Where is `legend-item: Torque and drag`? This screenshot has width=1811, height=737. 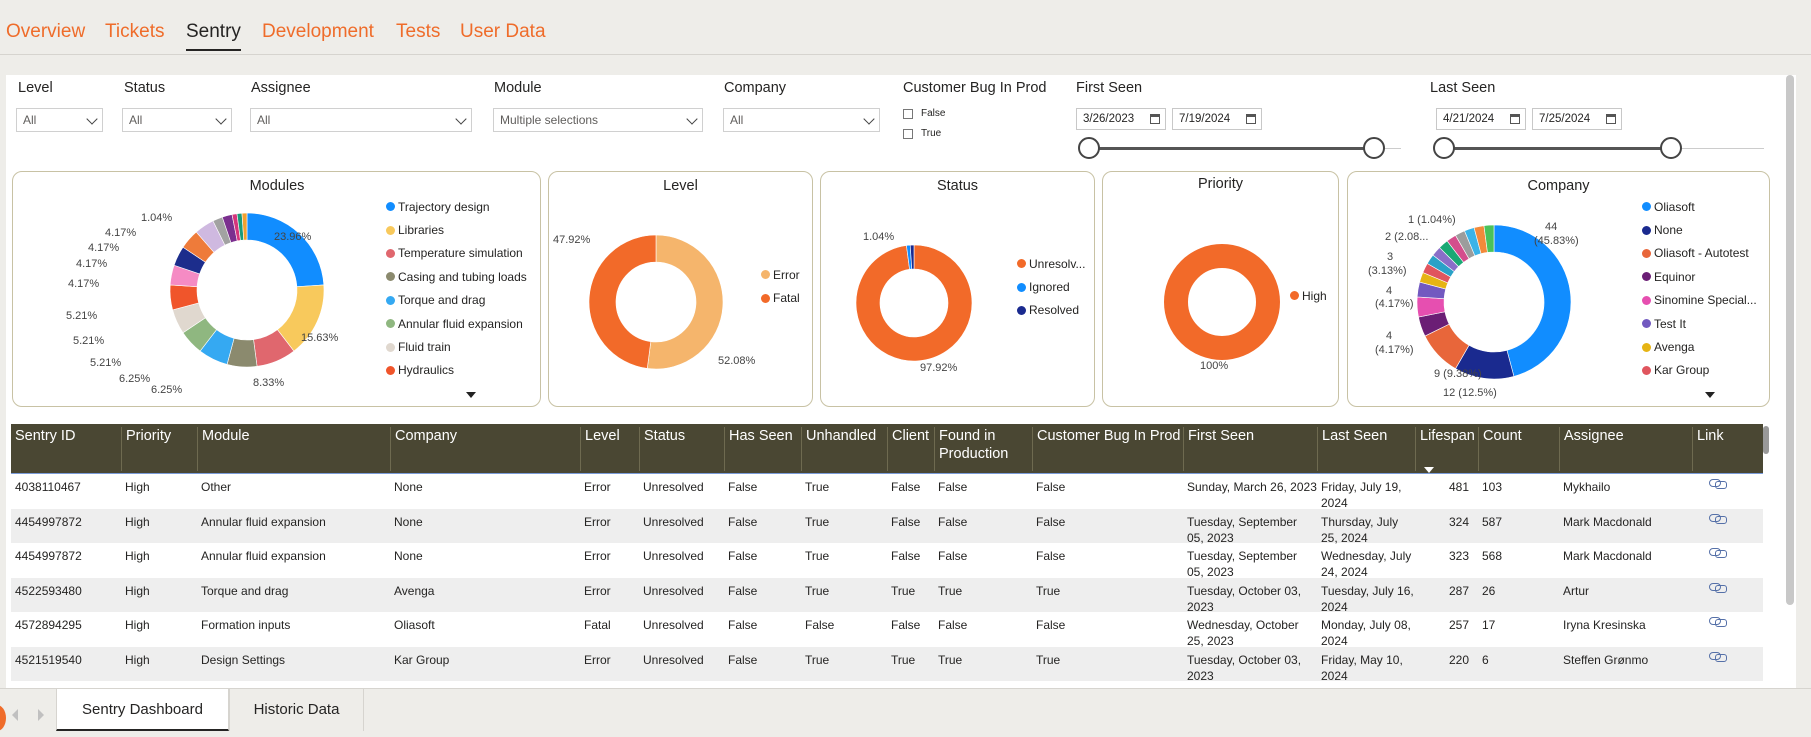
legend-item: Torque and drag is located at coordinates (456, 300).